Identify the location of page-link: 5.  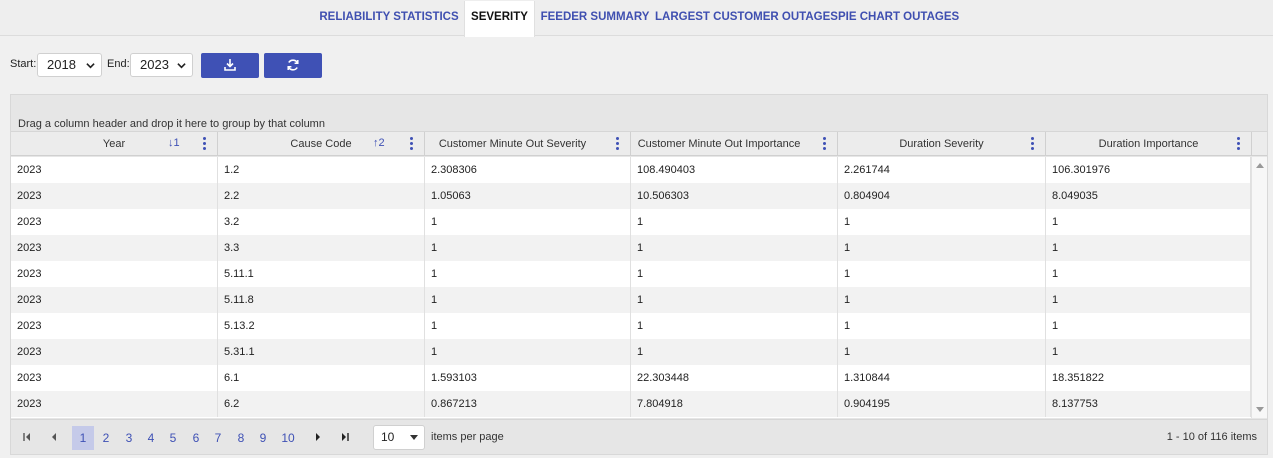
(173, 438).